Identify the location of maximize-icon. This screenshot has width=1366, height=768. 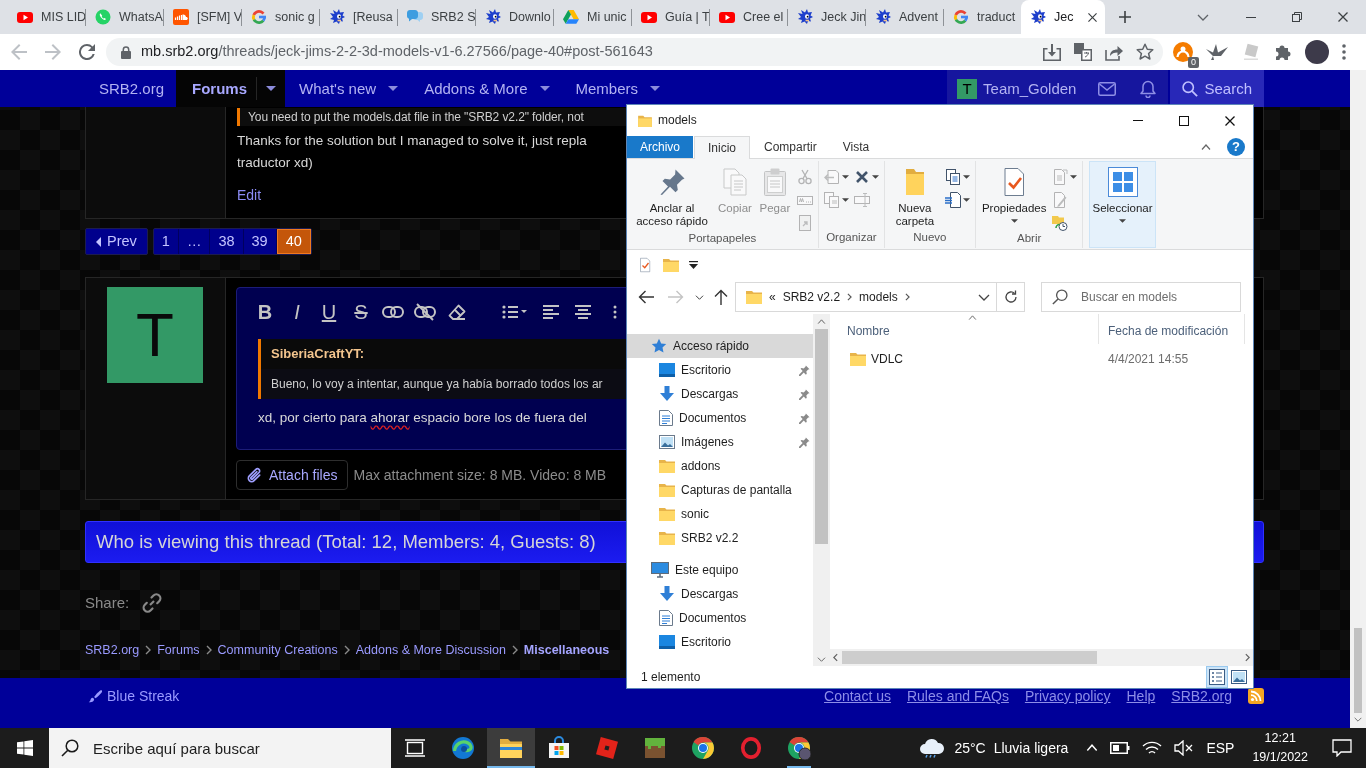
(1184, 120).